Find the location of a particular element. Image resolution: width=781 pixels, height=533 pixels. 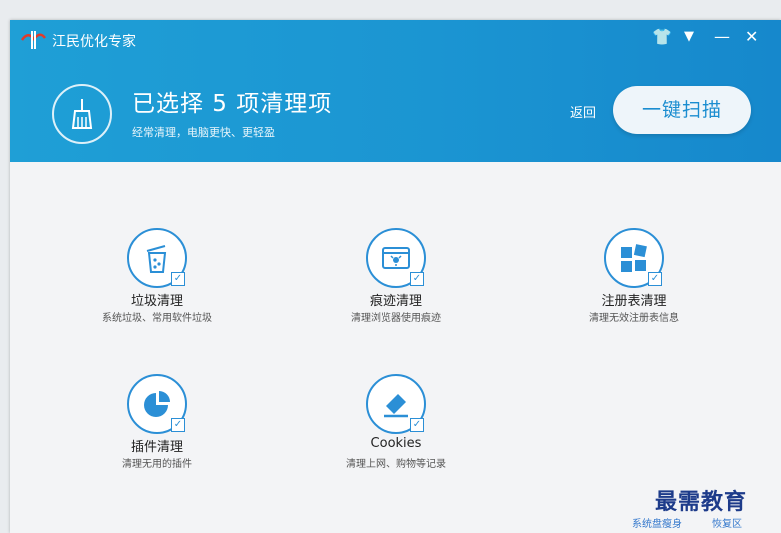

back-link: 返回 is located at coordinates (583, 111).